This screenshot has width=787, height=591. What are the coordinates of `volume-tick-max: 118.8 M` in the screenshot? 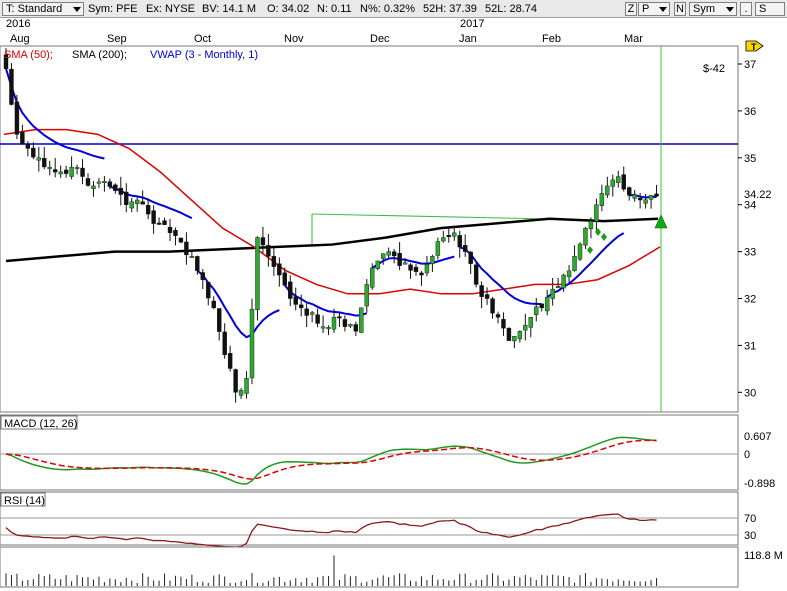 It's located at (763, 556).